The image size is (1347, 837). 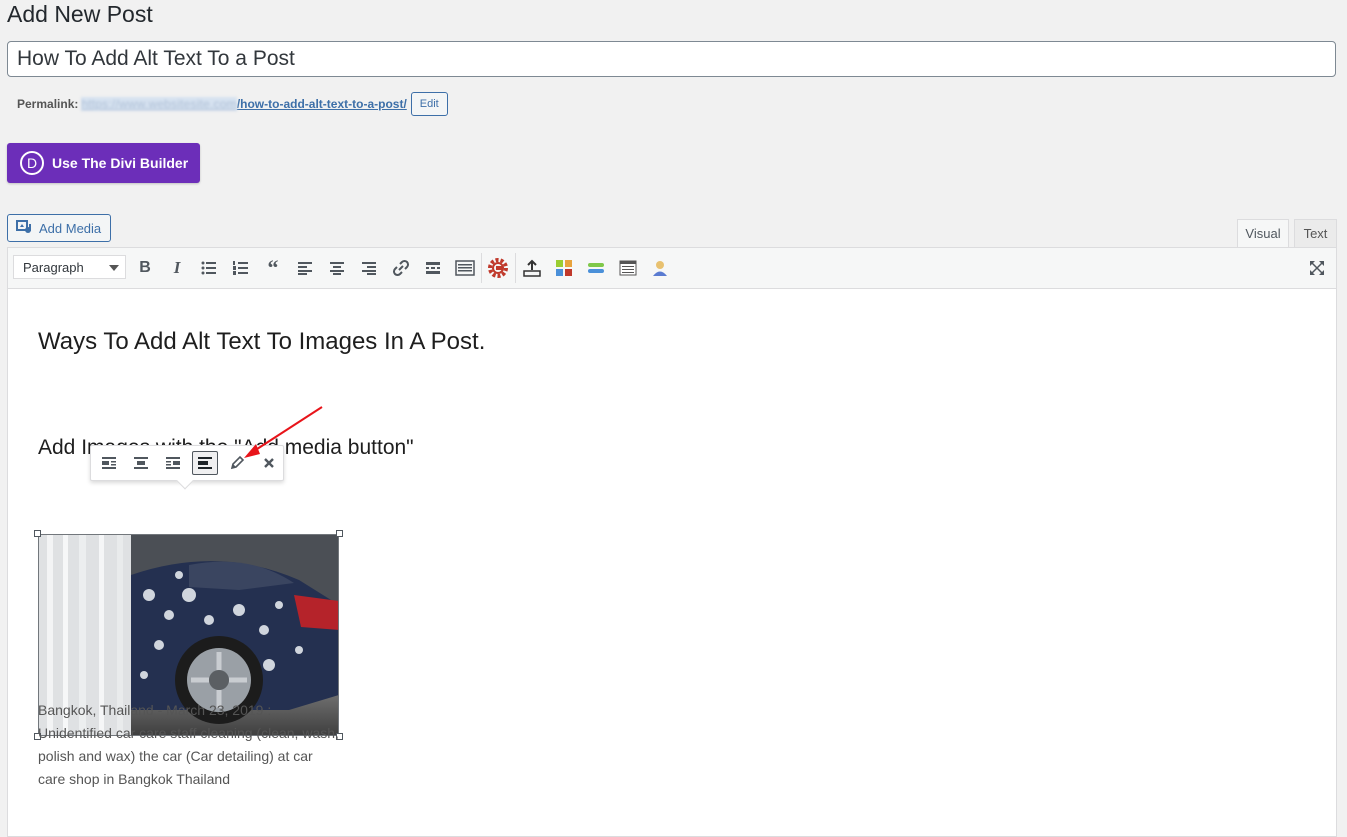 I want to click on tab-text: Text, so click(x=1315, y=233).